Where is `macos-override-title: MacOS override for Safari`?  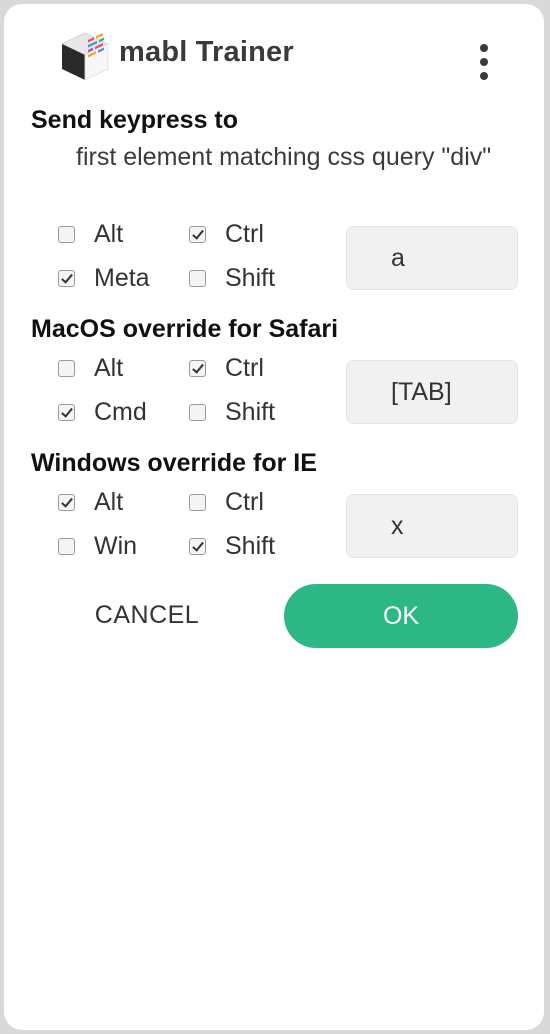
macos-override-title: MacOS override for Safari is located at coordinates (185, 329).